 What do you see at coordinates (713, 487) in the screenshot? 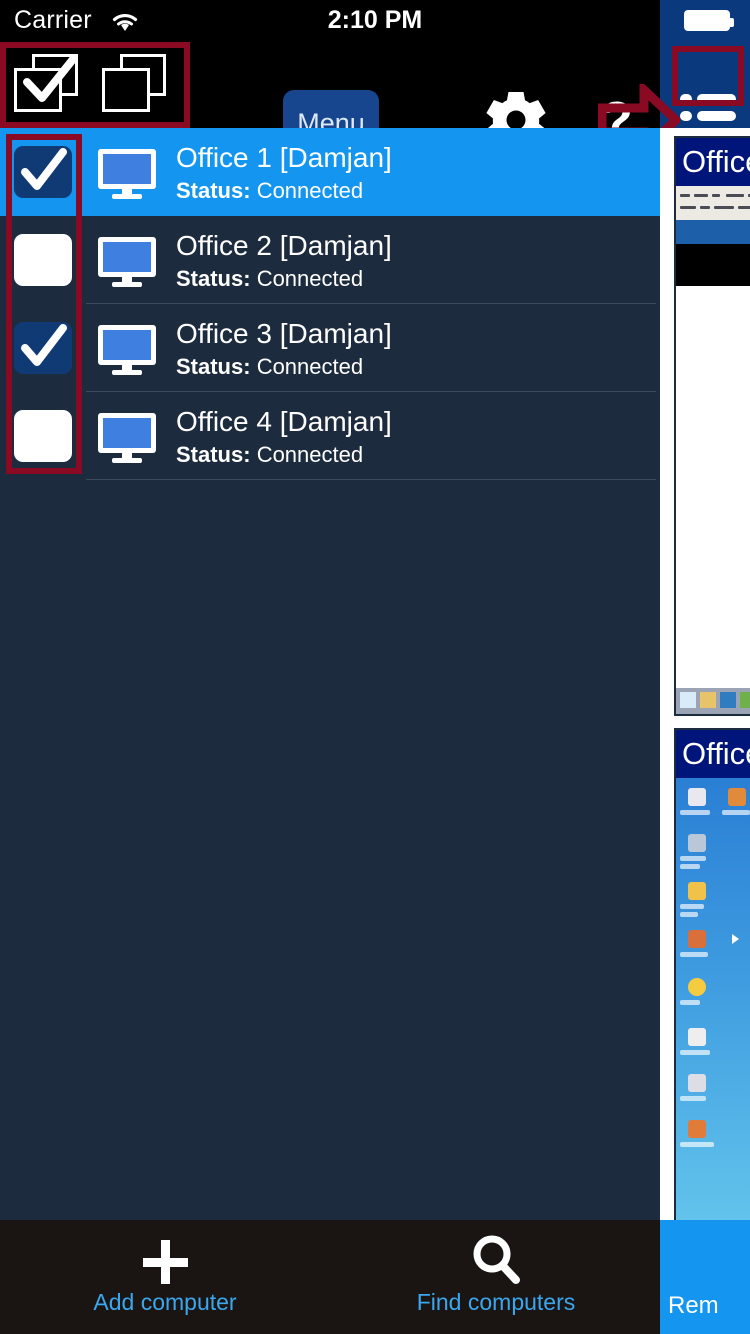
I see `preview-document-area` at bounding box center [713, 487].